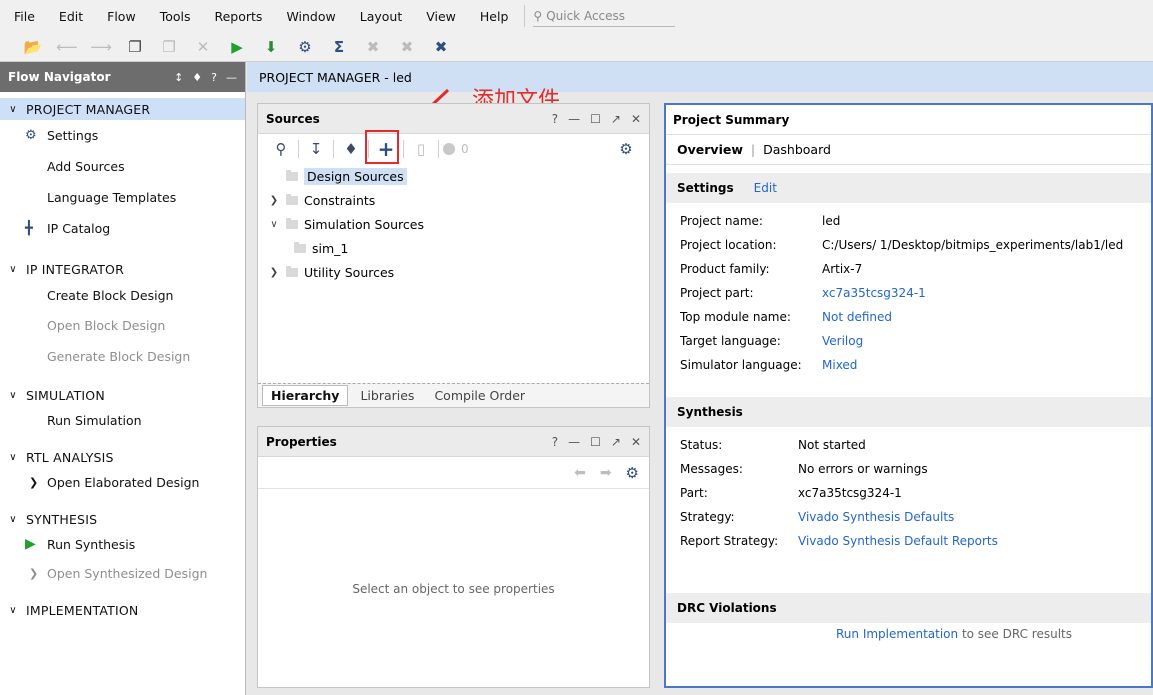 The image size is (1153, 695). Describe the element at coordinates (69, 16) in the screenshot. I see `menu-edit: Edit` at that location.